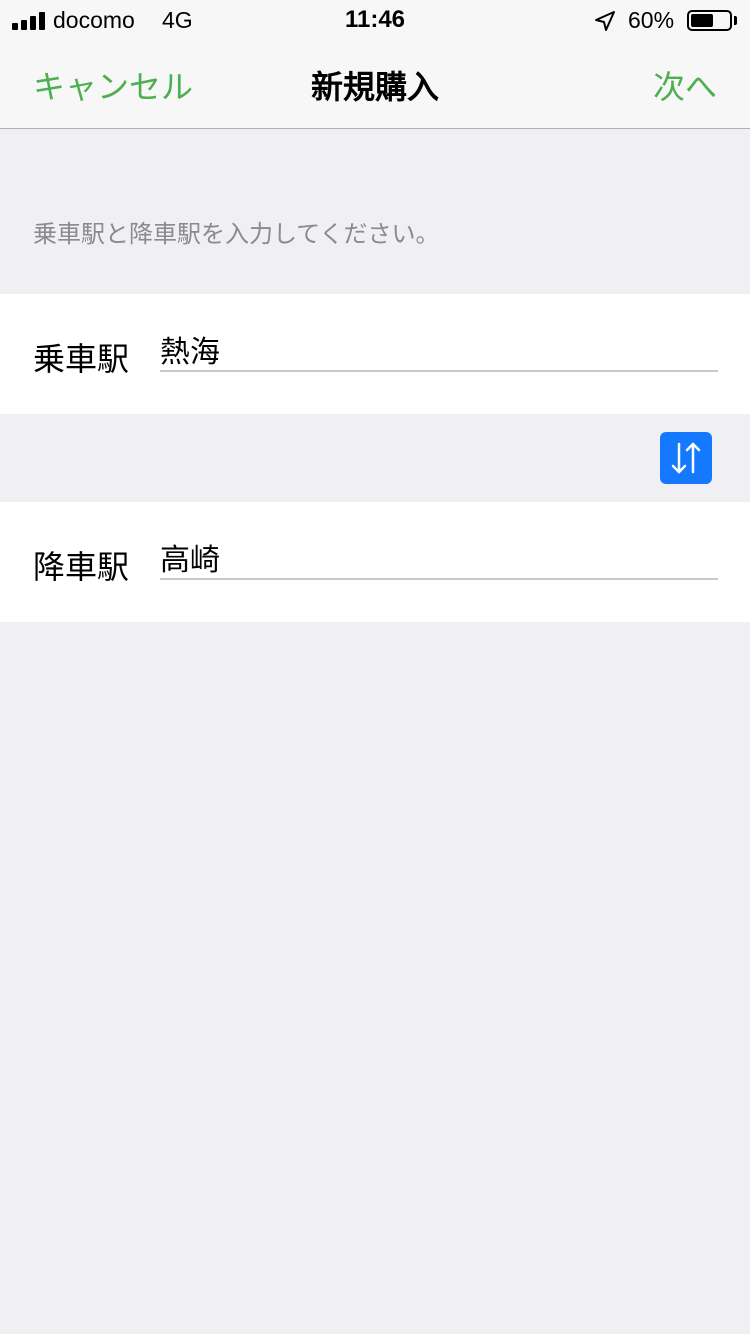  What do you see at coordinates (651, 20) in the screenshot?
I see `battery-percent: 60%` at bounding box center [651, 20].